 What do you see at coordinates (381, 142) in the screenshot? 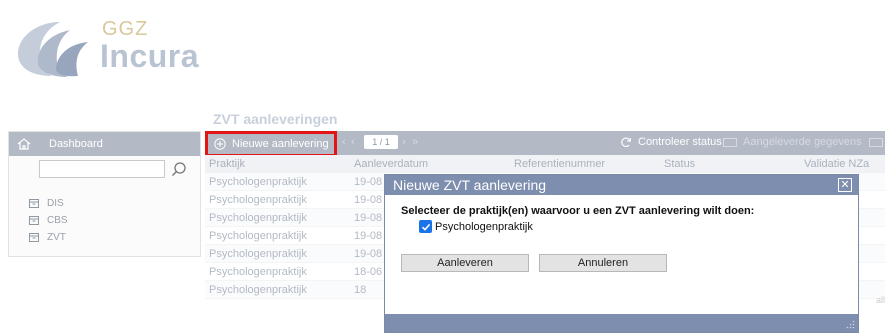
I see `page-indicator: 1 / 1` at bounding box center [381, 142].